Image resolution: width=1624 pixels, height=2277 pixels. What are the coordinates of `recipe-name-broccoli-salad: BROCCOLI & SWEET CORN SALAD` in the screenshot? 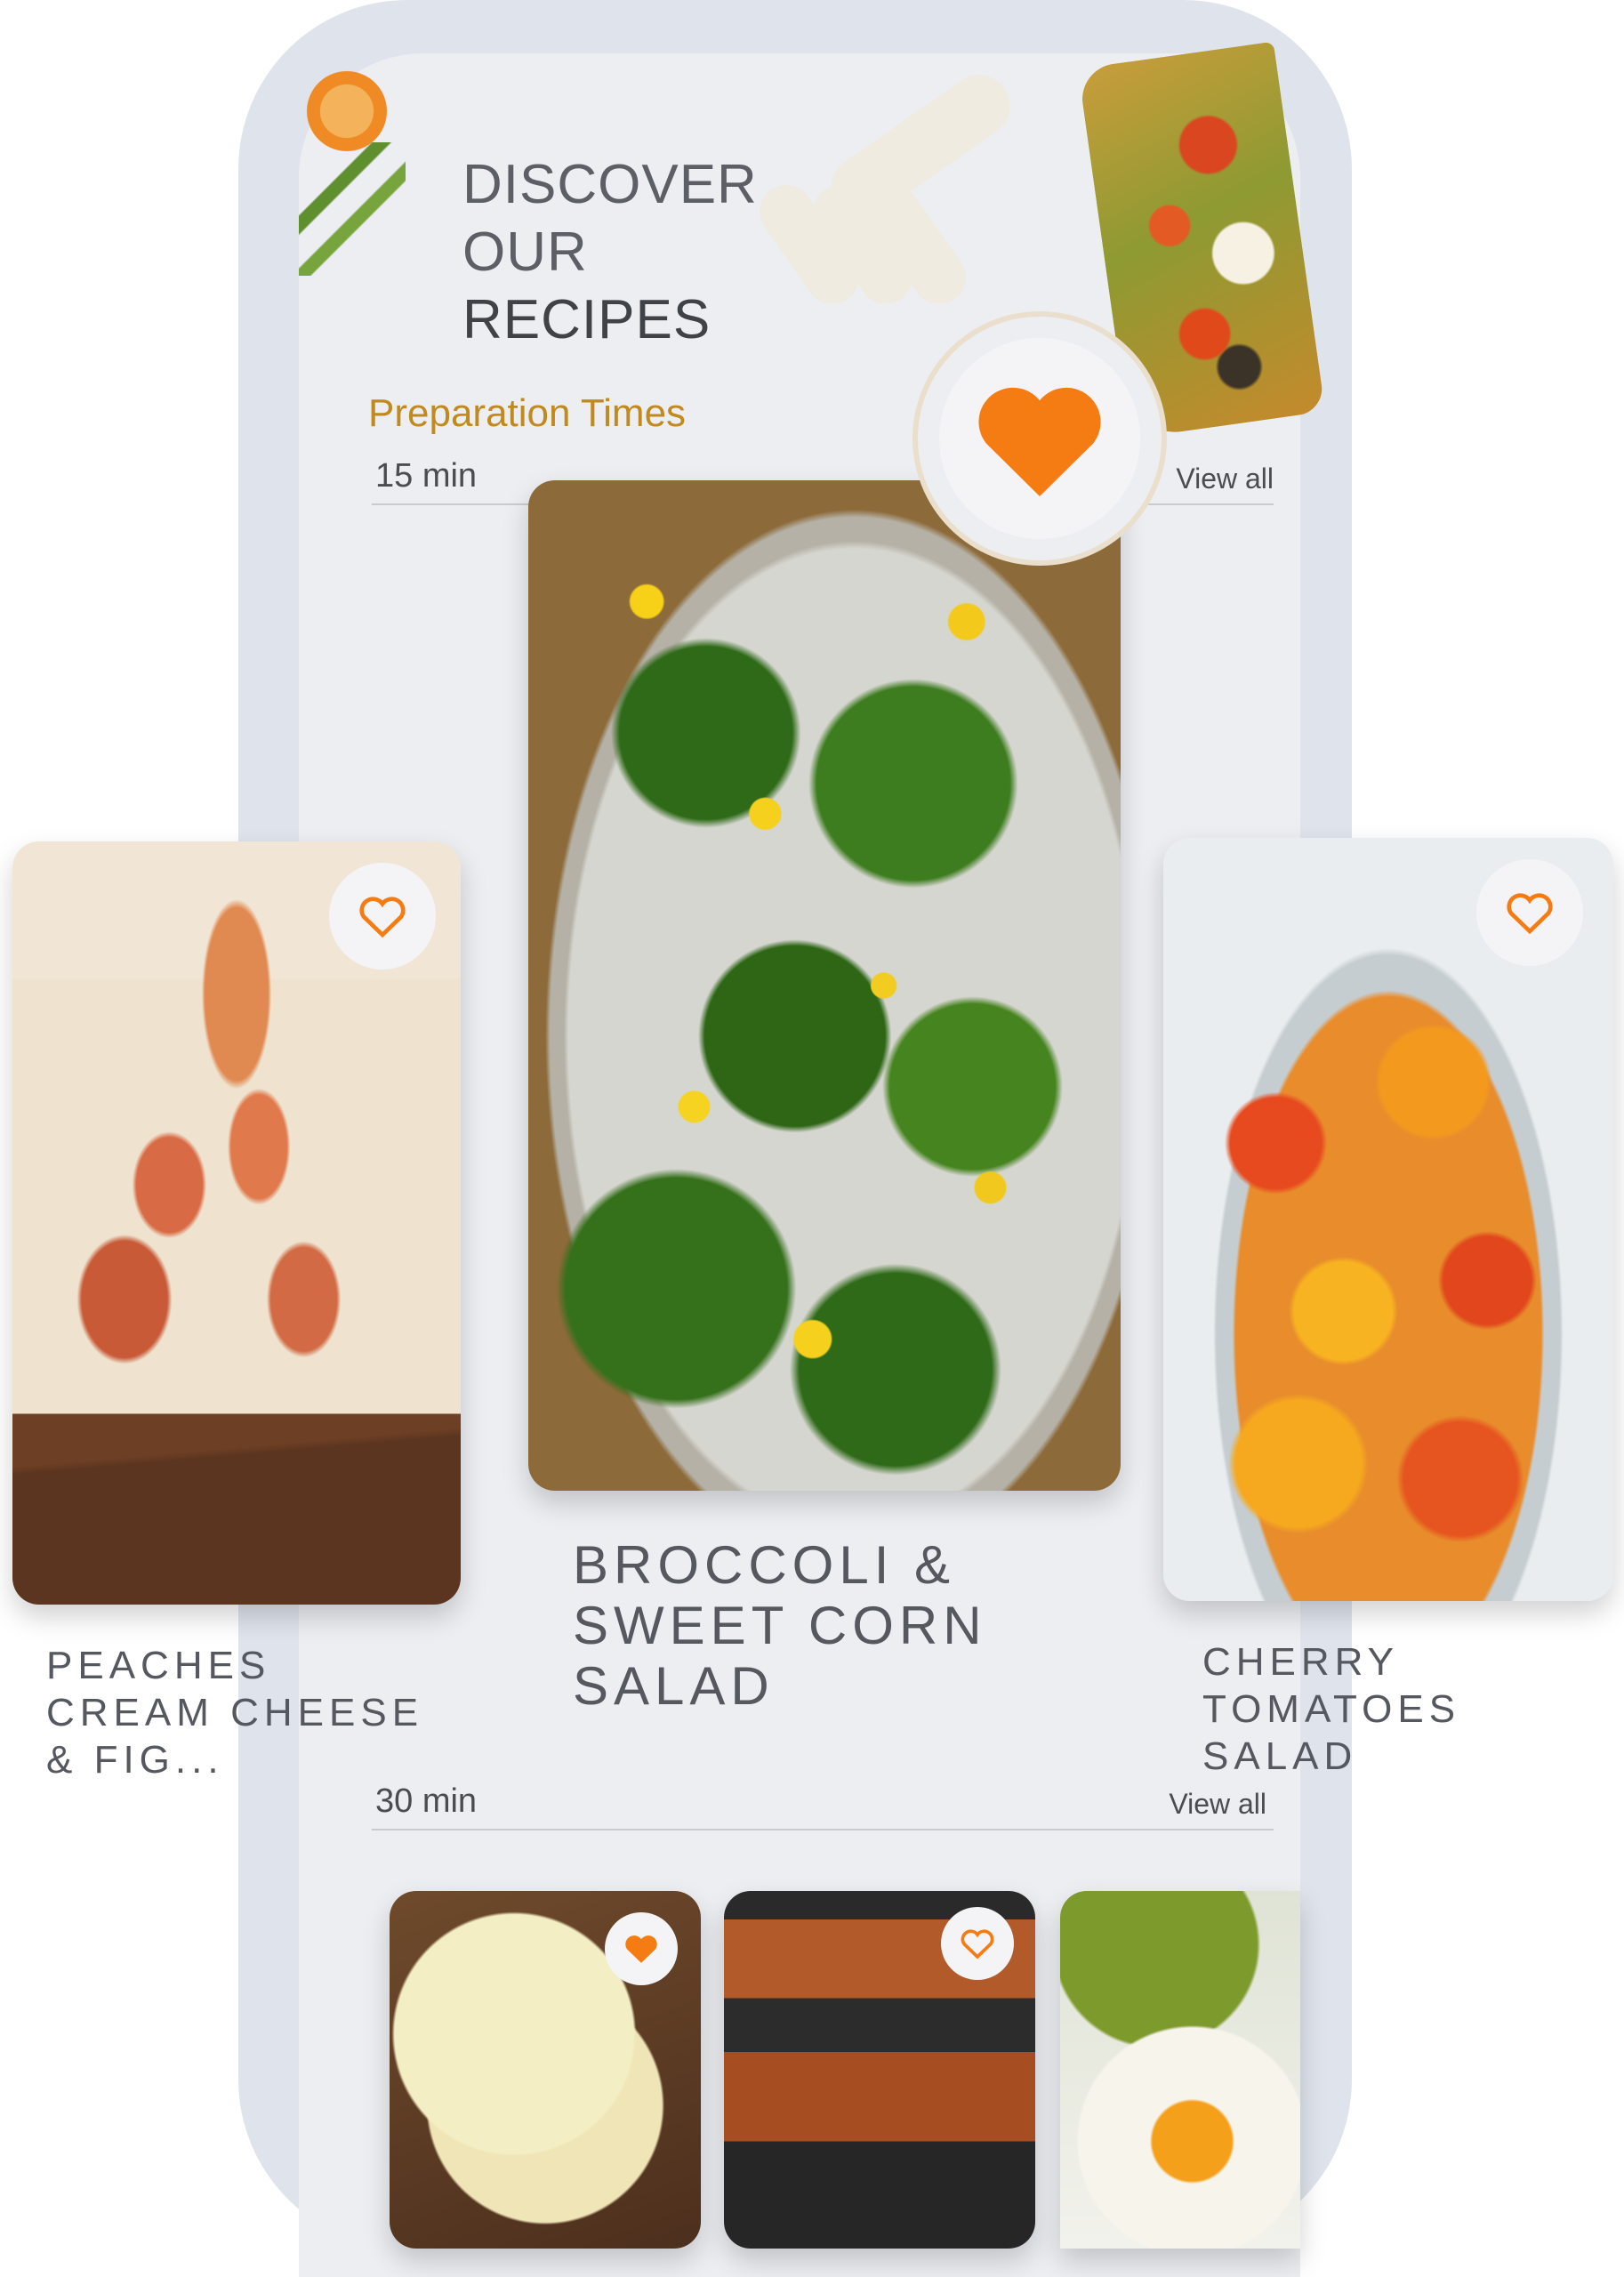 It's located at (780, 1625).